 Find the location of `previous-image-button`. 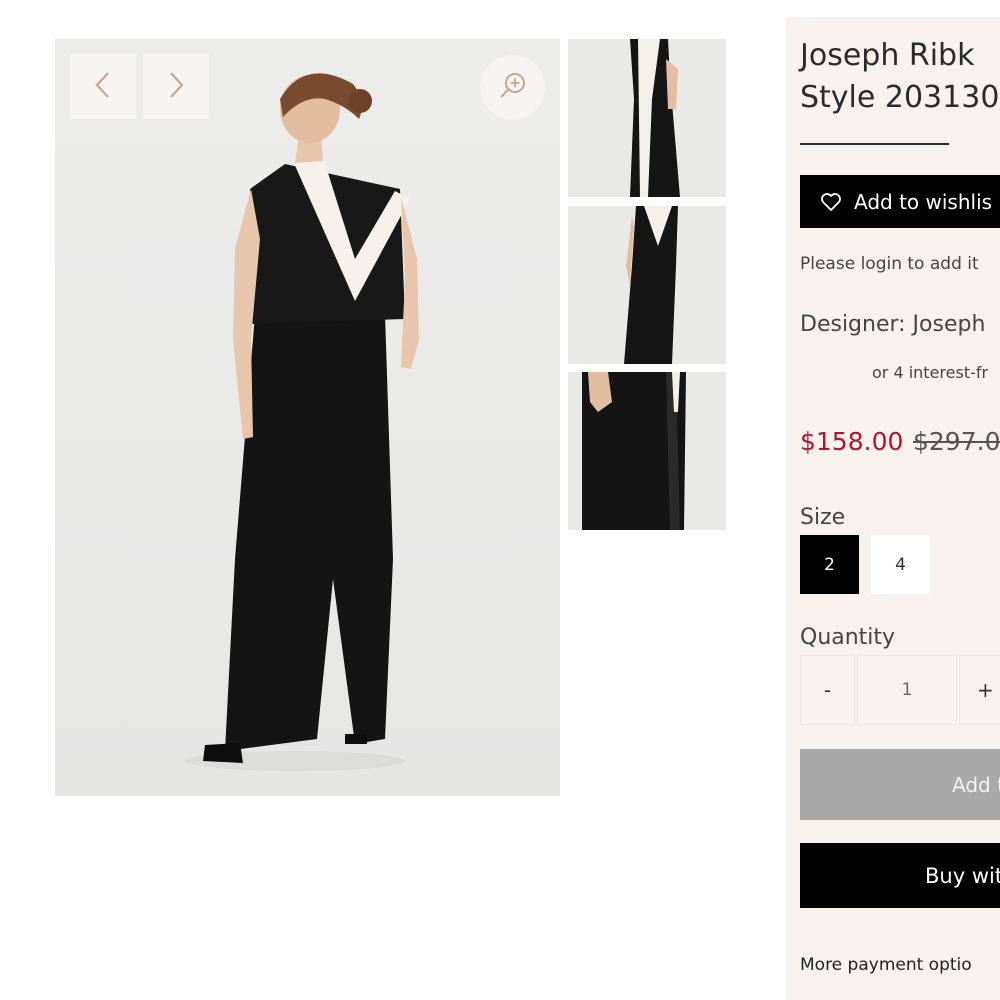

previous-image-button is located at coordinates (103, 86).